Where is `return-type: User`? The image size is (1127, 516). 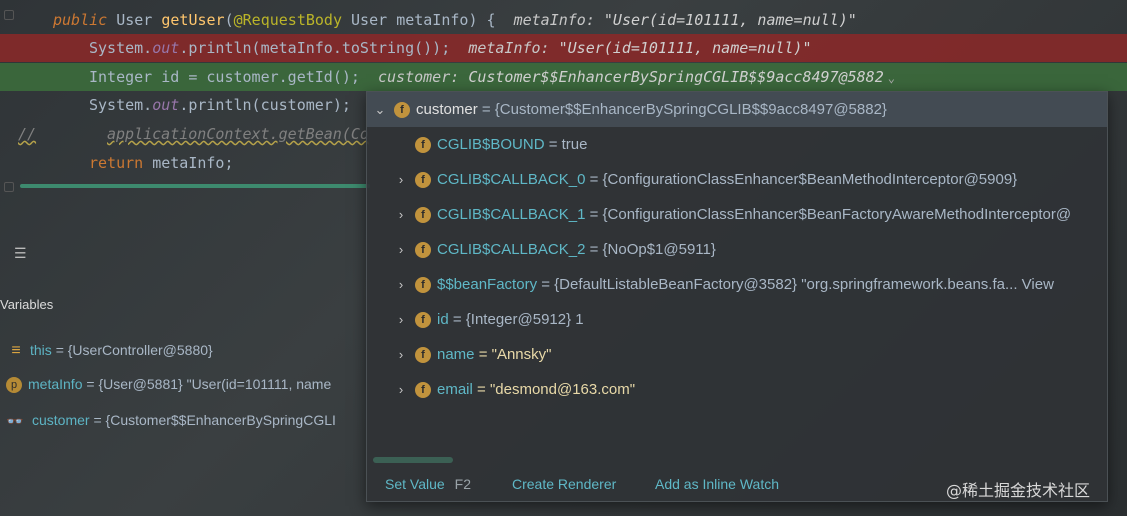
return-type: User is located at coordinates (134, 20).